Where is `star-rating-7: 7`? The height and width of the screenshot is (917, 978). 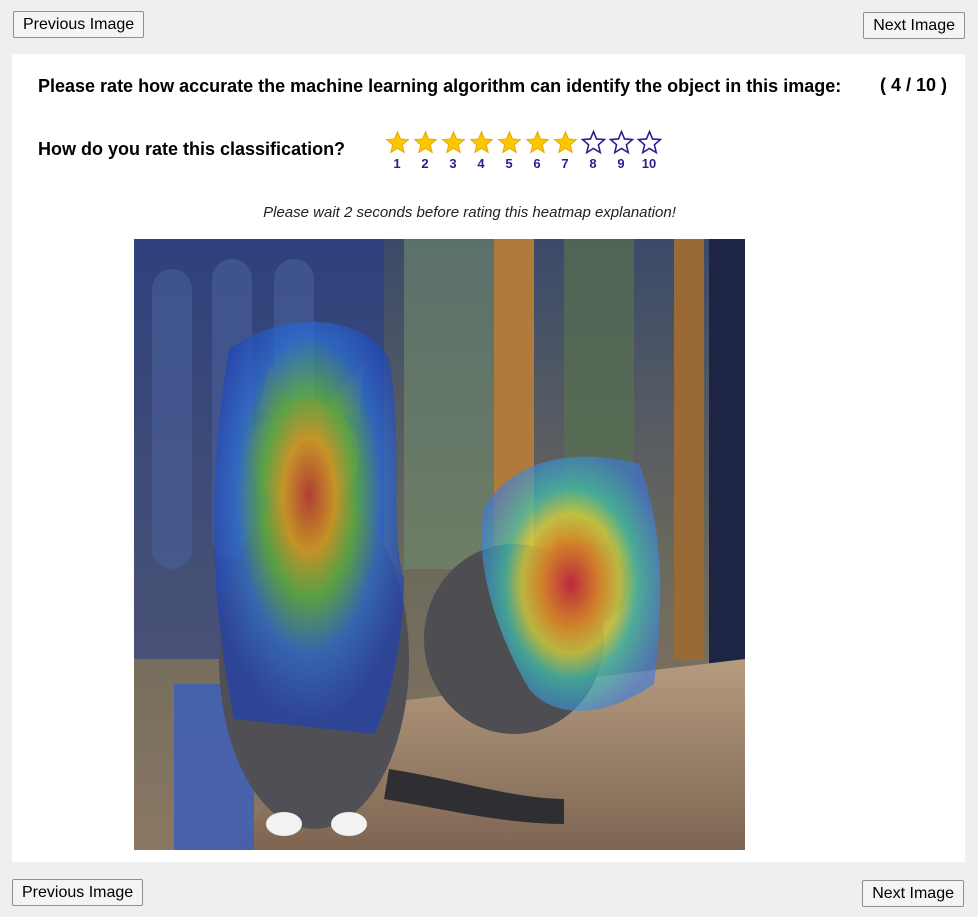
star-rating-7: 7 is located at coordinates (565, 150).